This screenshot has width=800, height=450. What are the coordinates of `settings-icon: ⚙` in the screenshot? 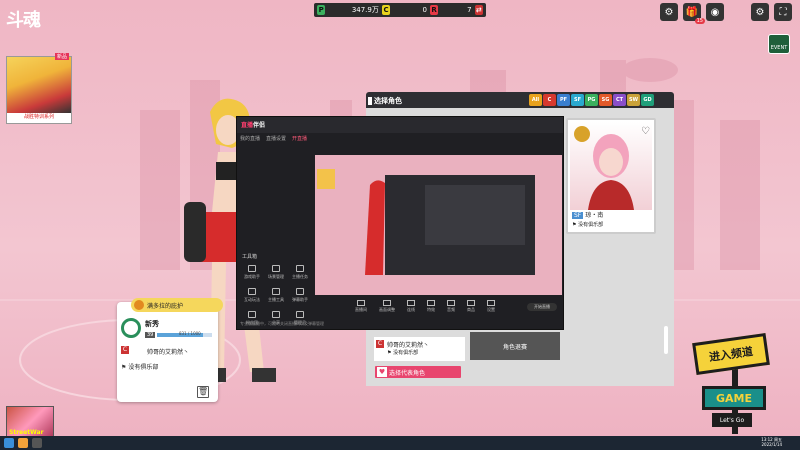 It's located at (669, 12).